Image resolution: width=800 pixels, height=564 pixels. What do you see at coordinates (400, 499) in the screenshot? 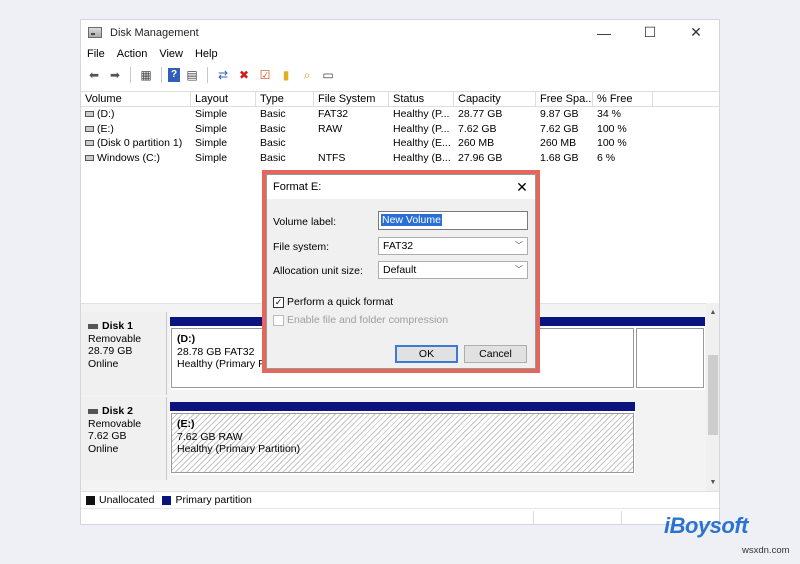
I see `legend: Unallocated Primary partition` at bounding box center [400, 499].